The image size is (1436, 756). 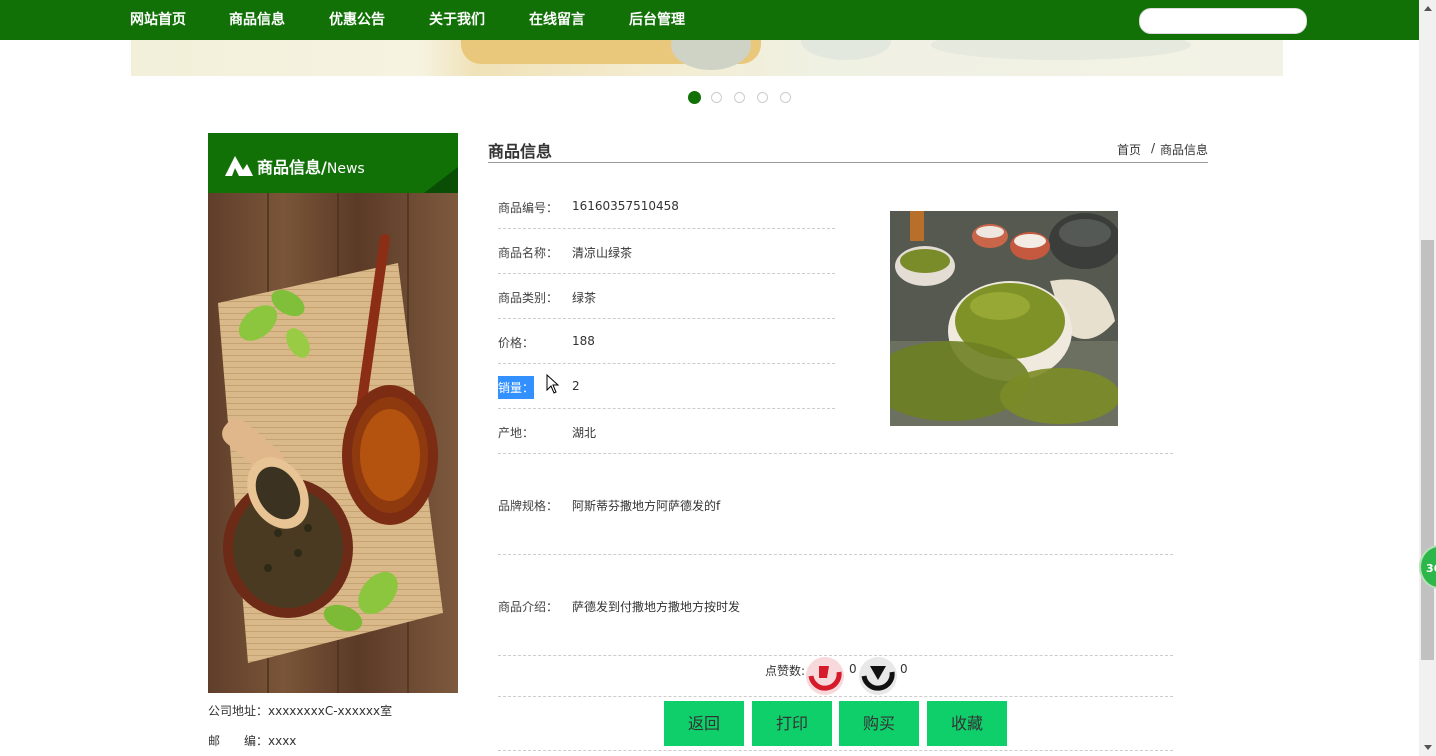 What do you see at coordinates (528, 253) in the screenshot?
I see `field-label-product-name: 商品名称：` at bounding box center [528, 253].